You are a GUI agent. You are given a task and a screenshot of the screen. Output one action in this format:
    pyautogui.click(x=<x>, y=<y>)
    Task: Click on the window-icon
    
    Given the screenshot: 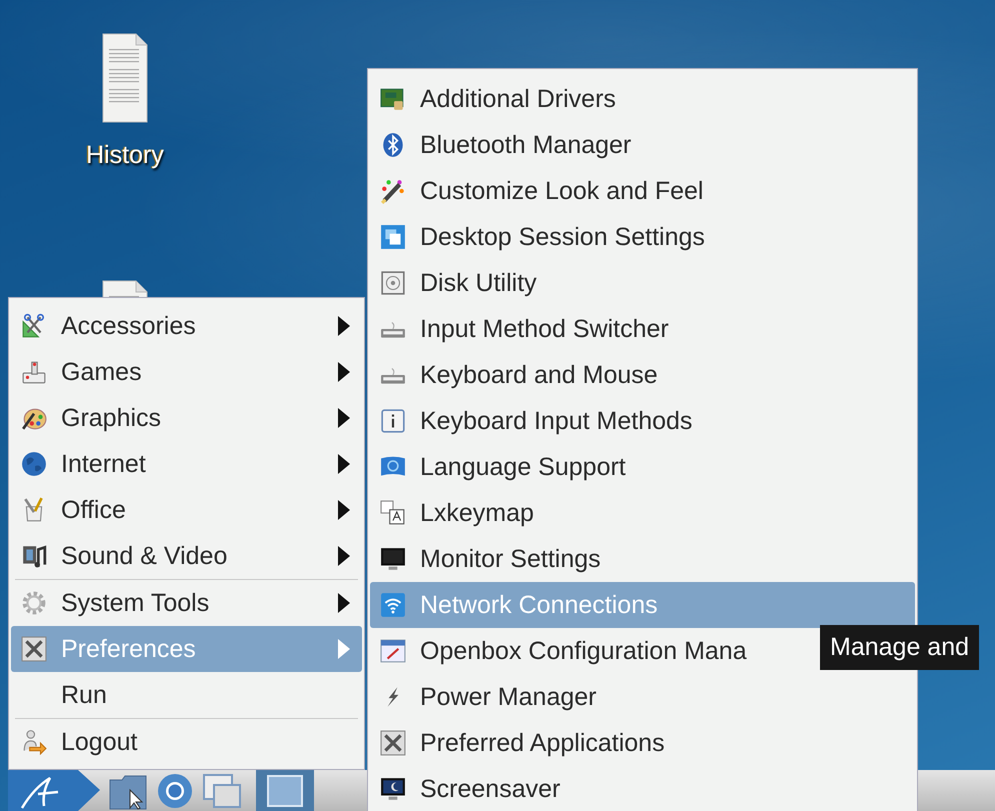 What is the action you would take?
    pyautogui.click(x=393, y=651)
    